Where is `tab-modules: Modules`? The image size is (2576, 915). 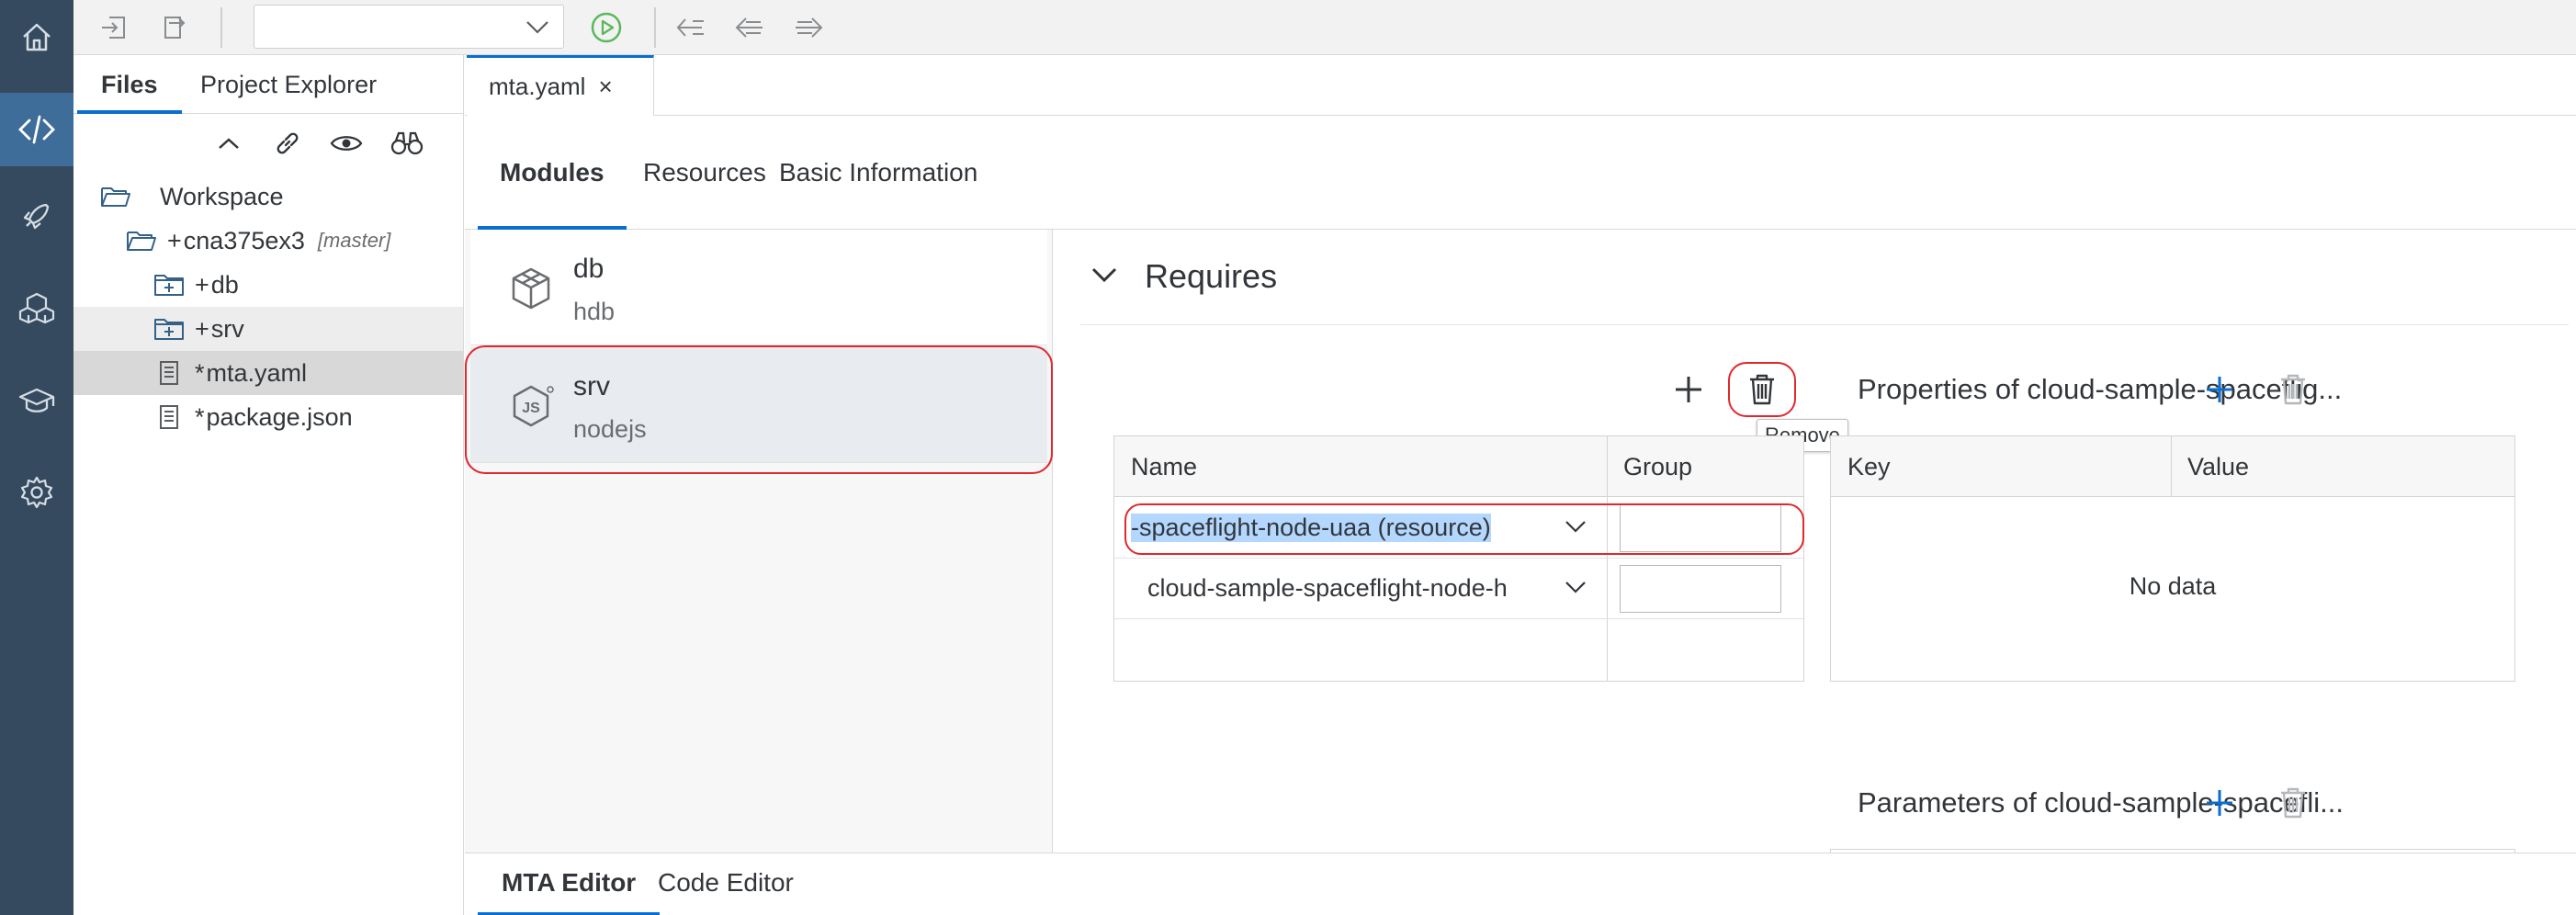 tab-modules: Modules is located at coordinates (552, 173).